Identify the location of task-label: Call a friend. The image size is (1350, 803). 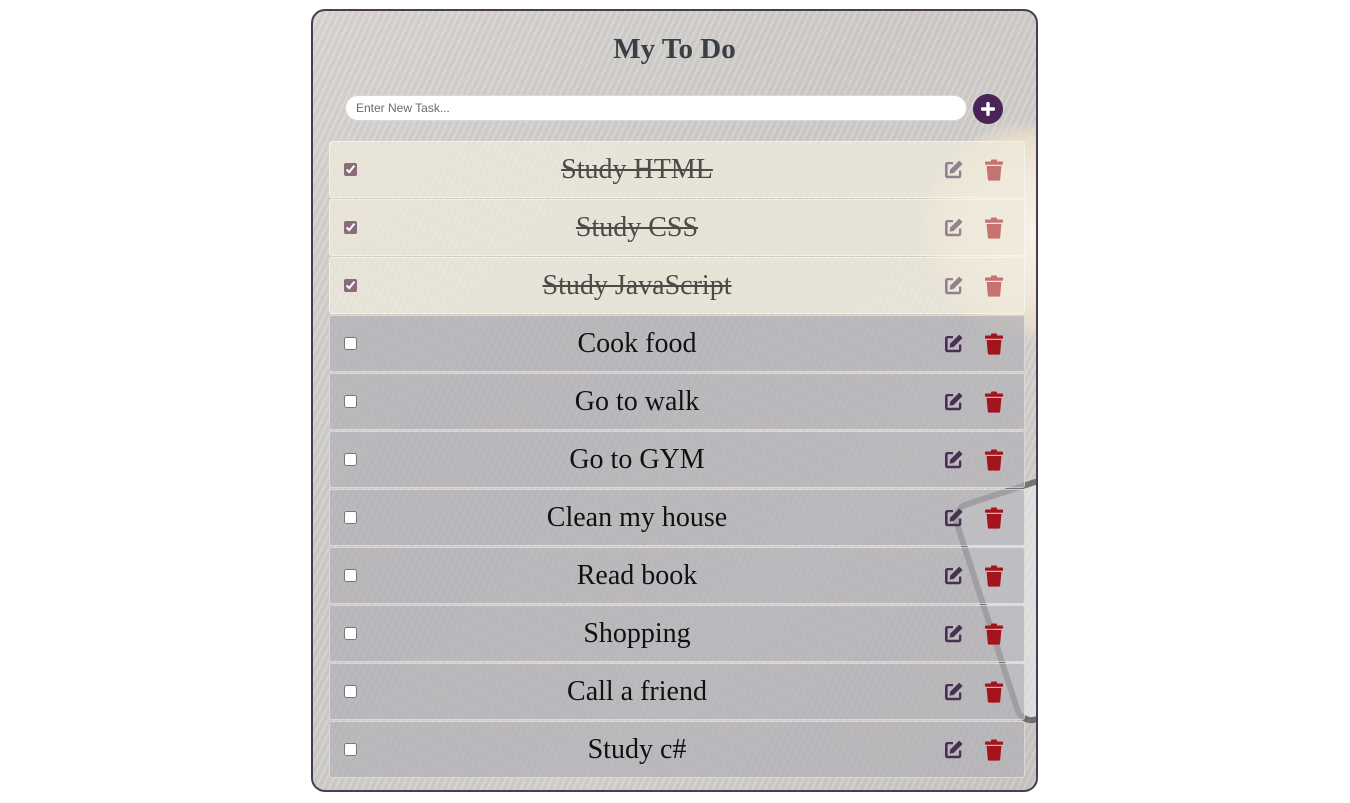
(637, 691).